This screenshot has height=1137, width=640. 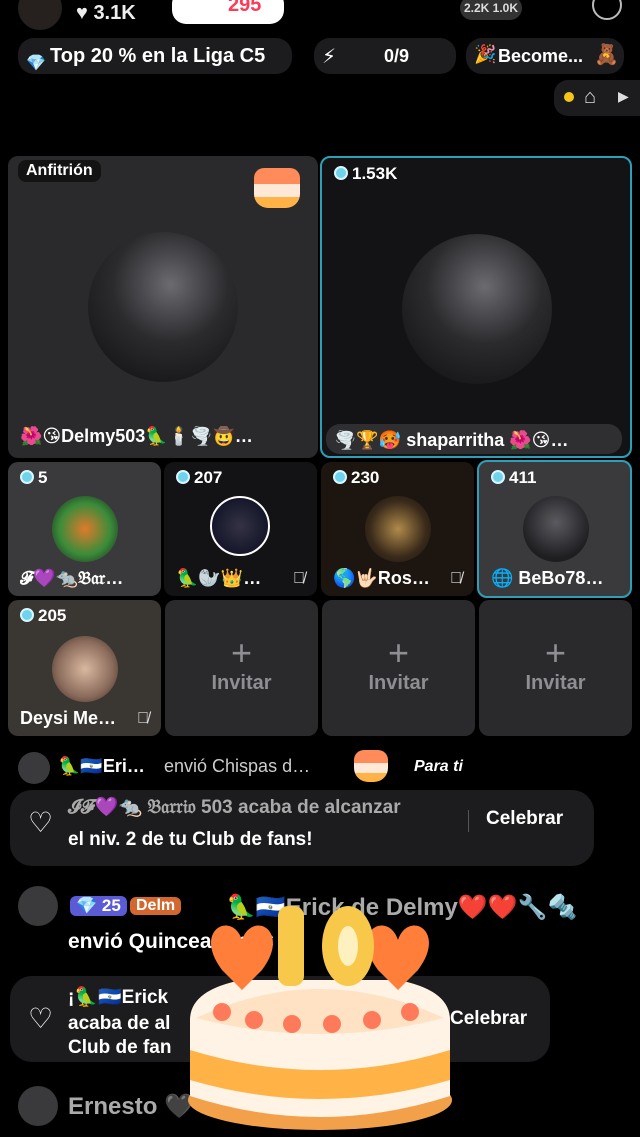 I want to click on guest-tile-3: 230 🌎🤟🏻Ros… 🎙̸, so click(x=397, y=529).